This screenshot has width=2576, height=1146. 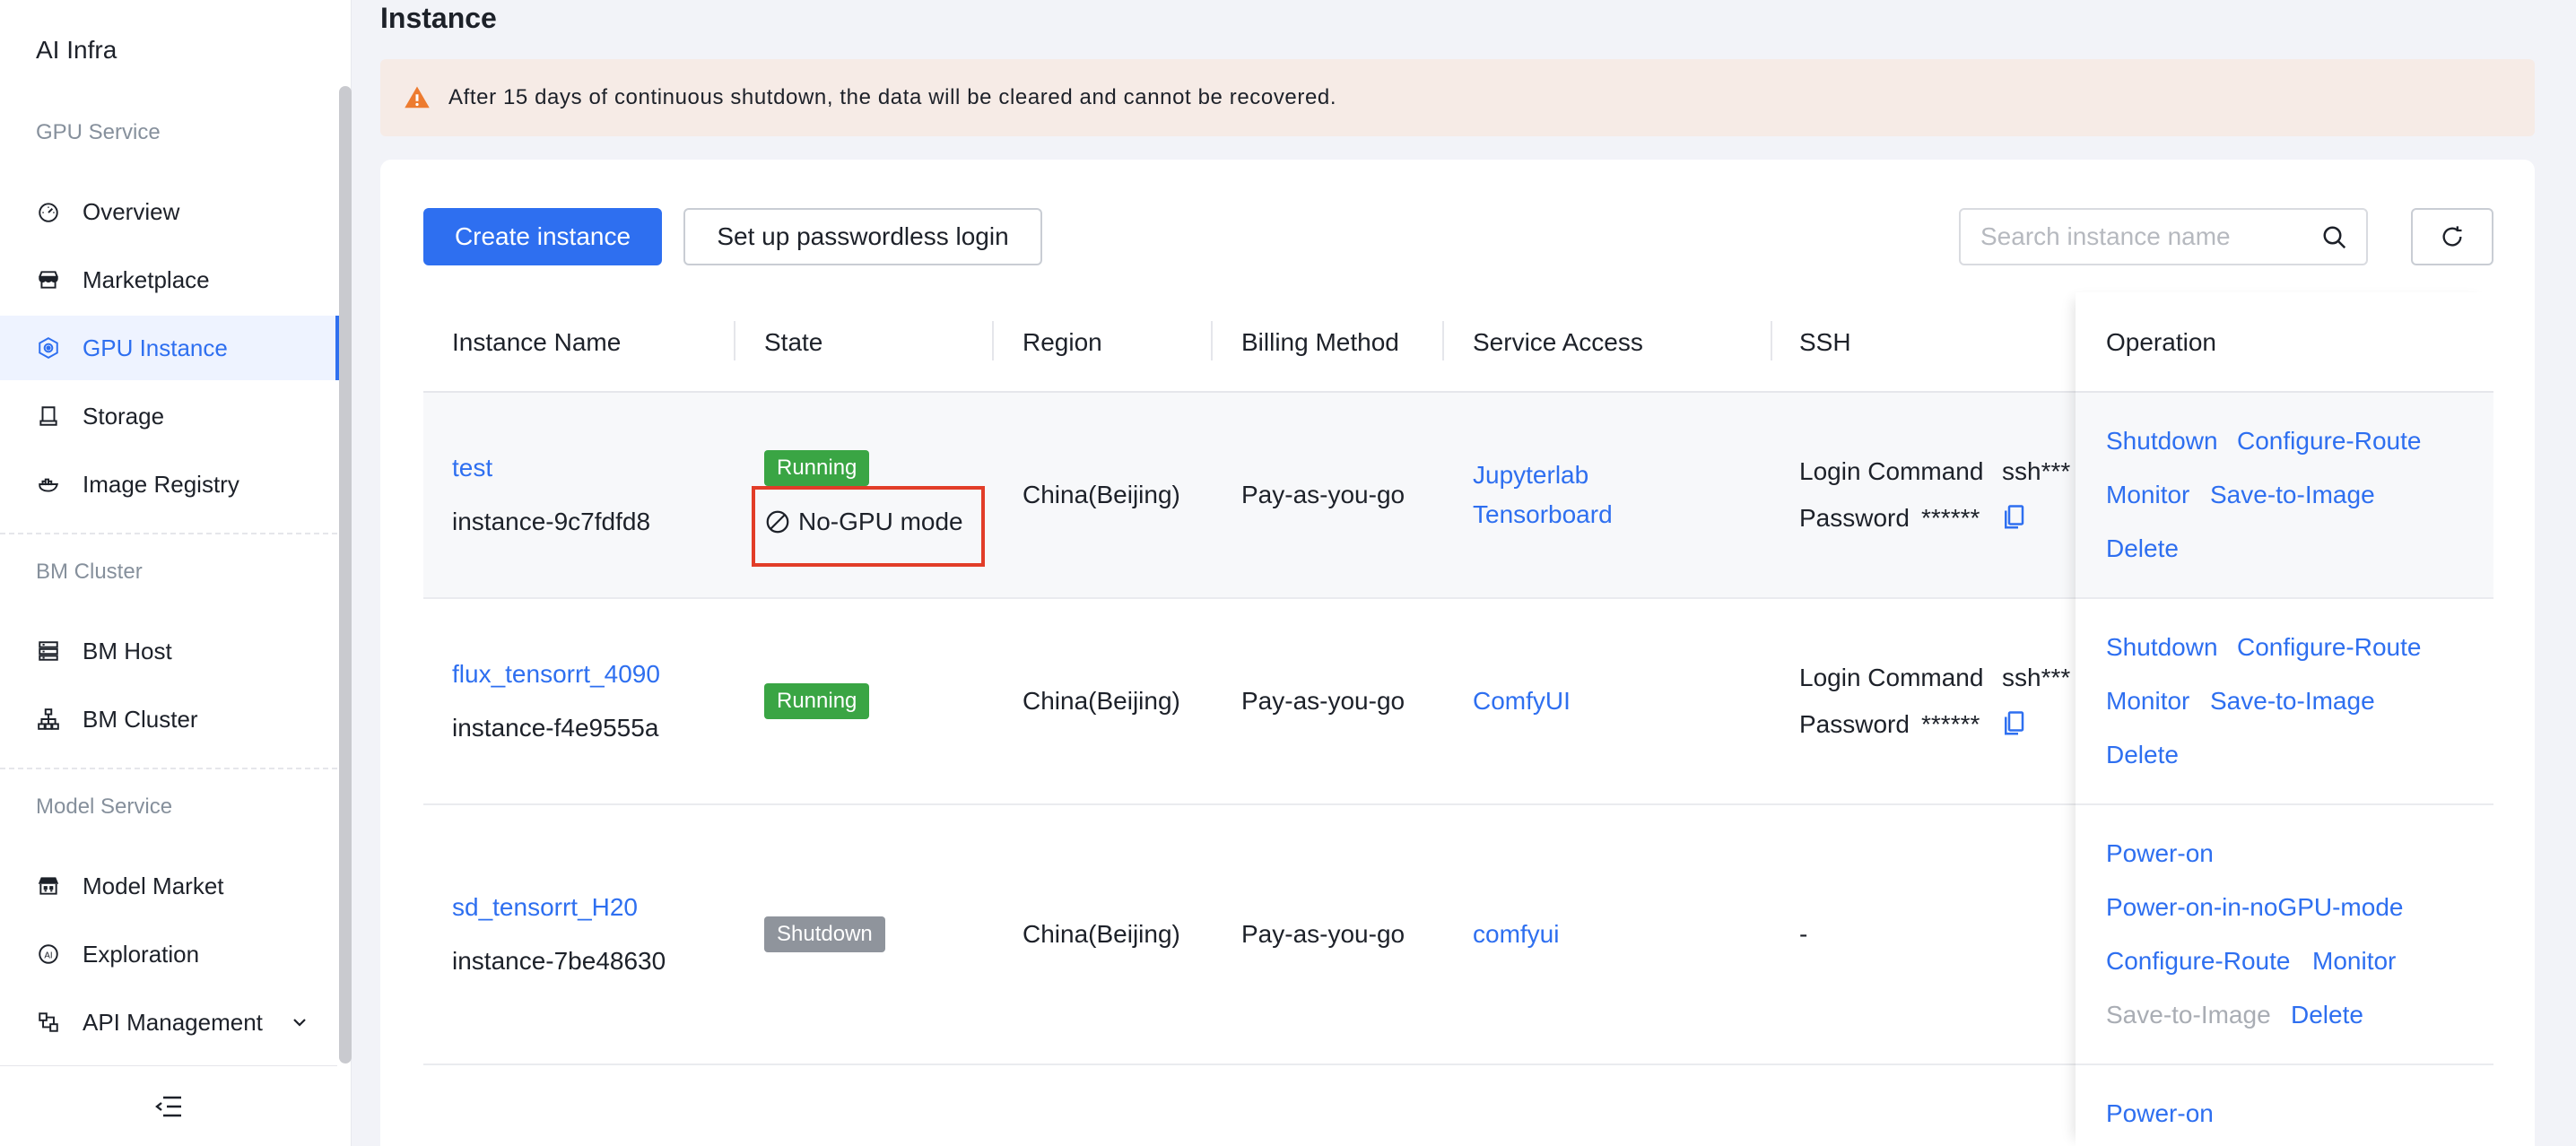 I want to click on column-header-ssh: SSH, so click(x=1825, y=342).